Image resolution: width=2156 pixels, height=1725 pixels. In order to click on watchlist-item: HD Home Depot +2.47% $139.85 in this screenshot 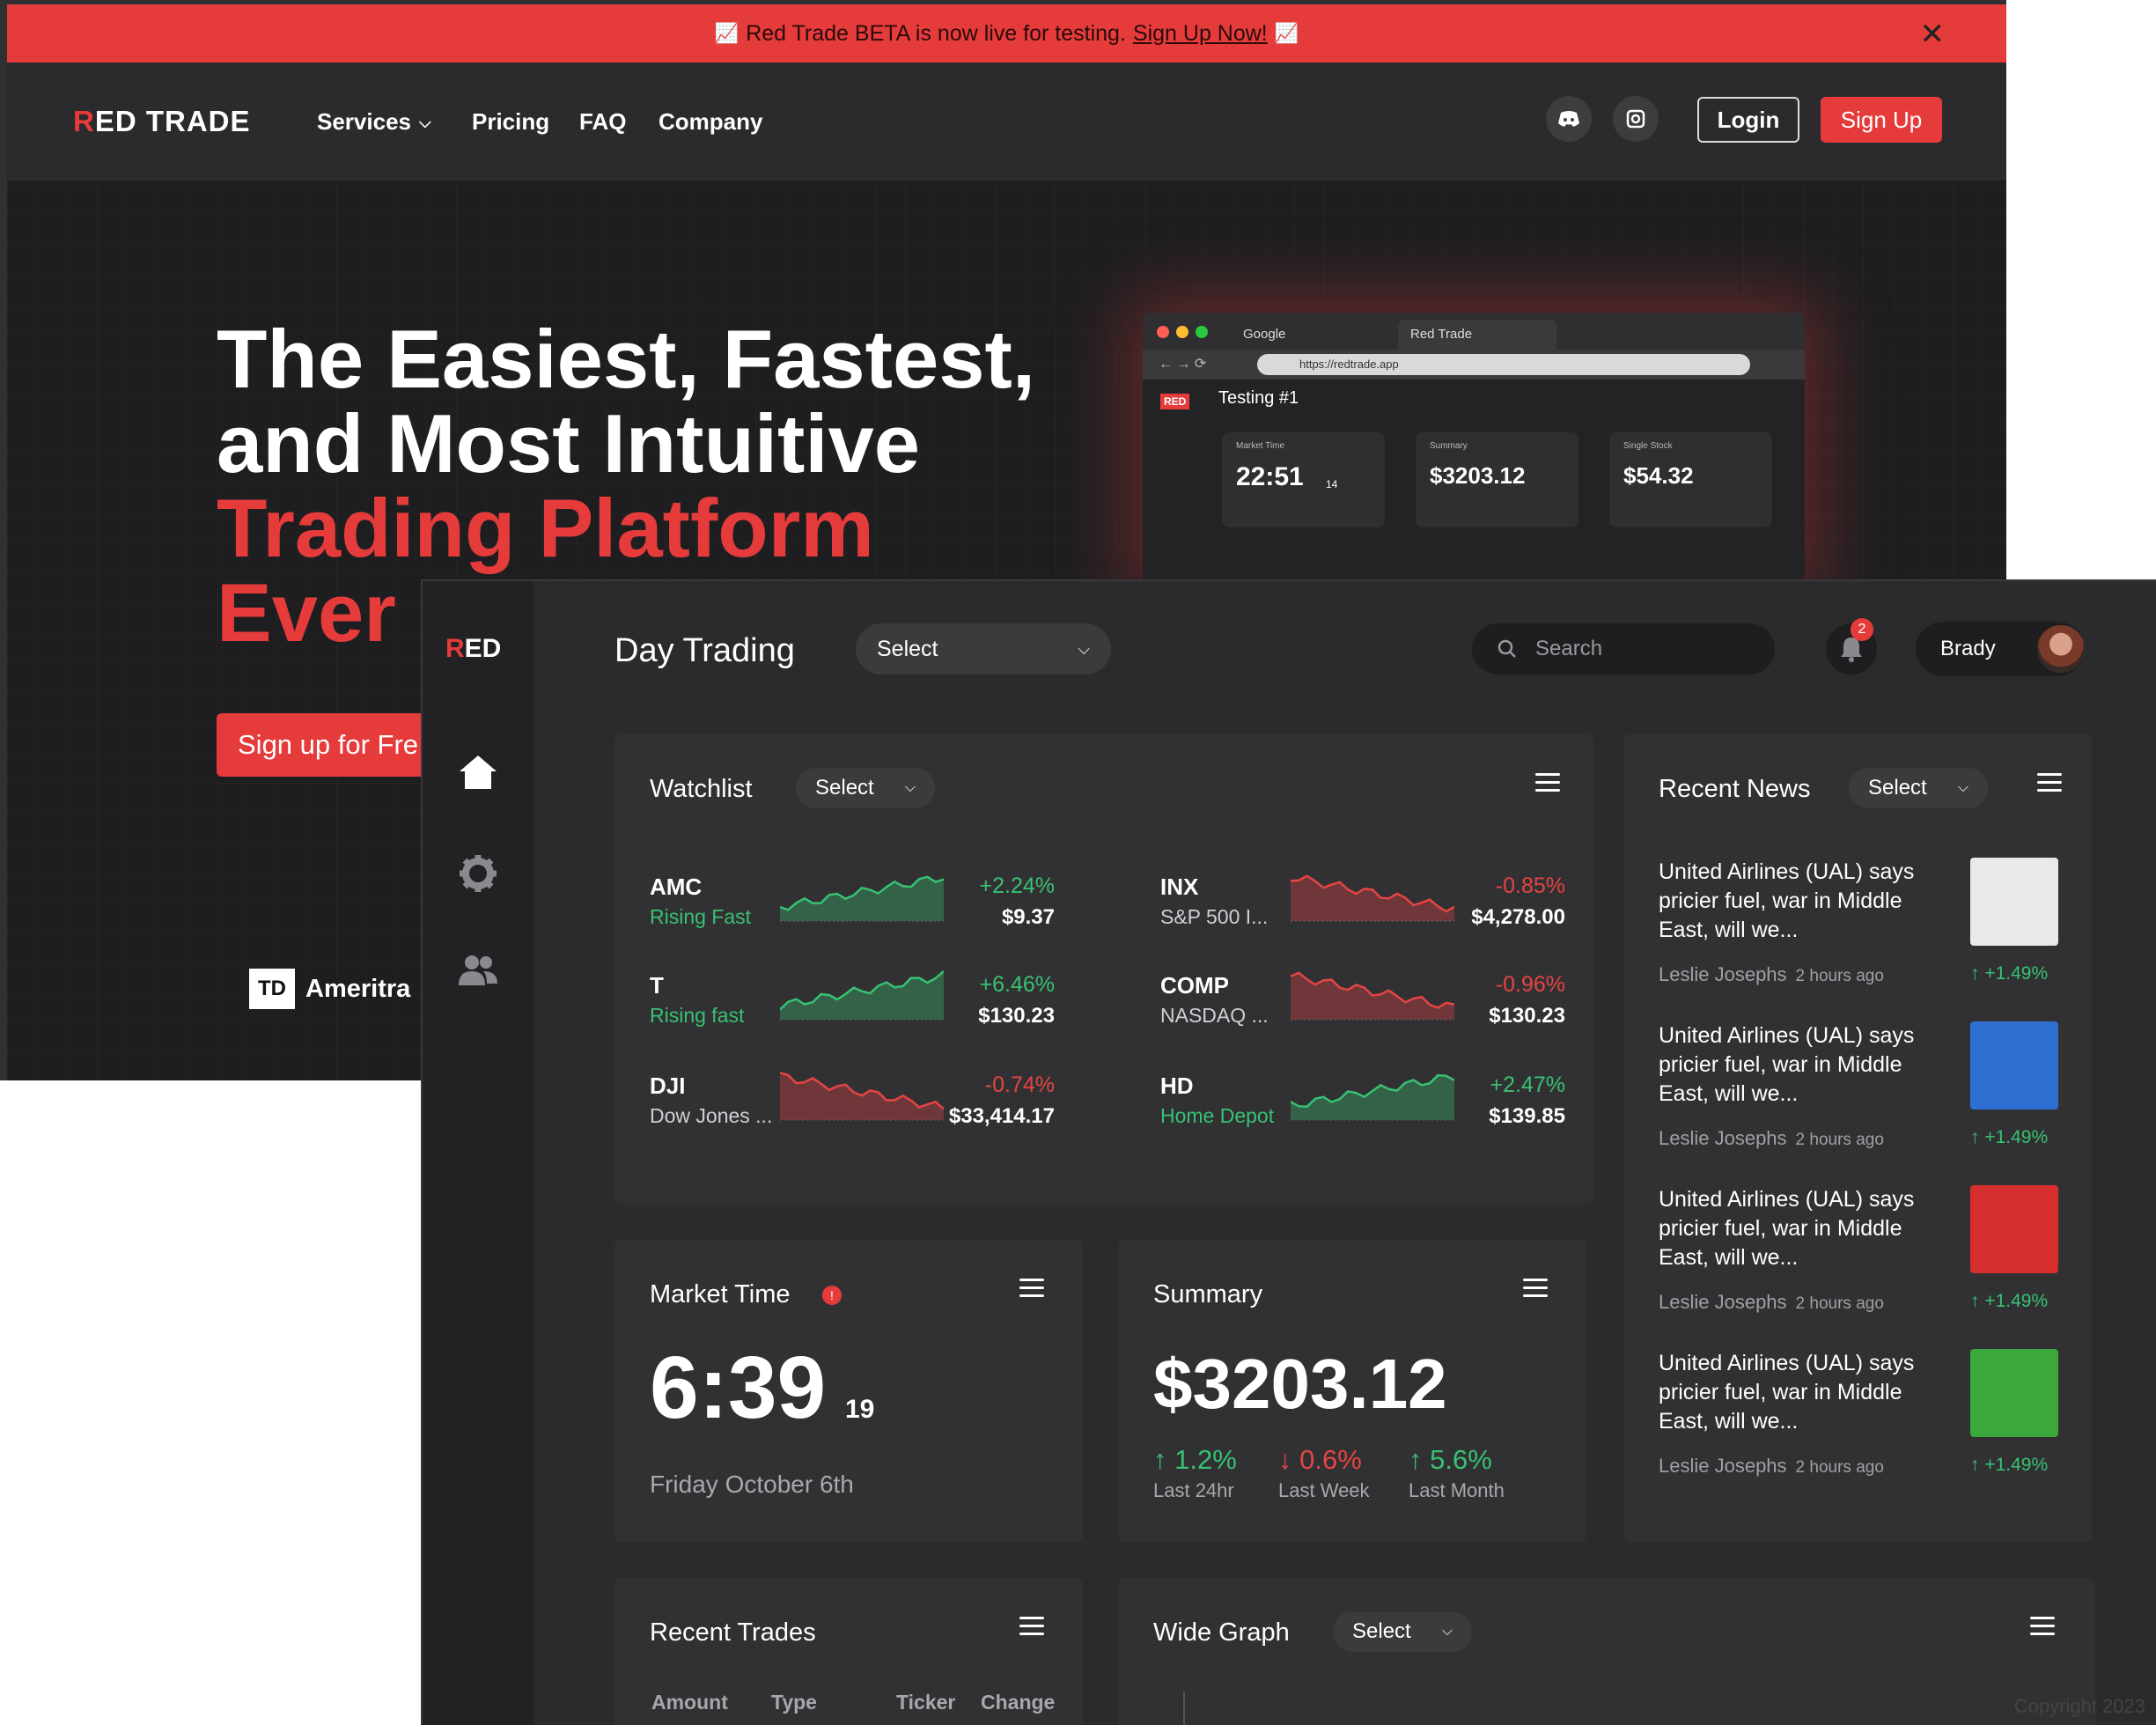, I will do `click(1362, 1108)`.